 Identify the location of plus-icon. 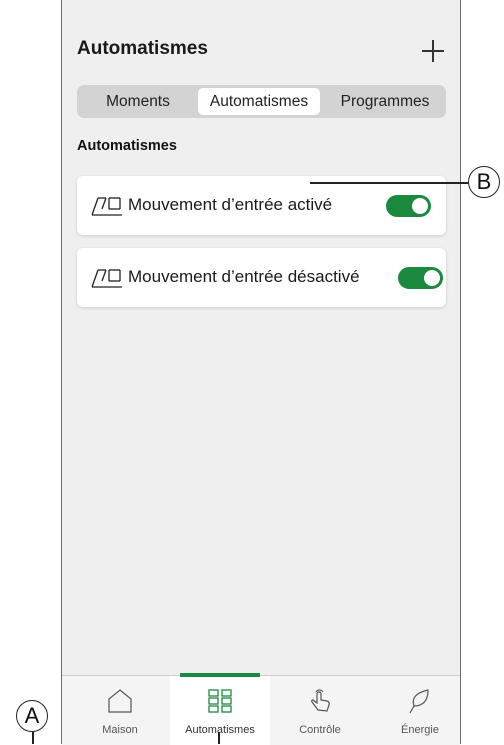
(433, 51).